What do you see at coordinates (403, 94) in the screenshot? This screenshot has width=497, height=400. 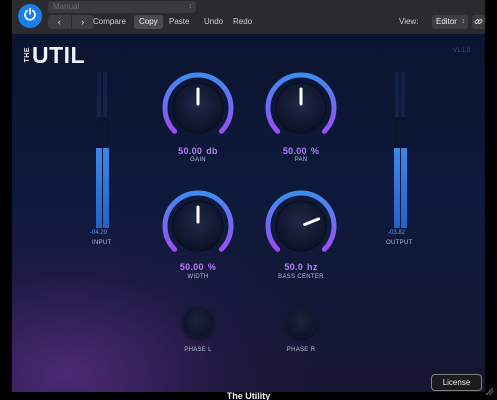 I see `output-meter-track-right` at bounding box center [403, 94].